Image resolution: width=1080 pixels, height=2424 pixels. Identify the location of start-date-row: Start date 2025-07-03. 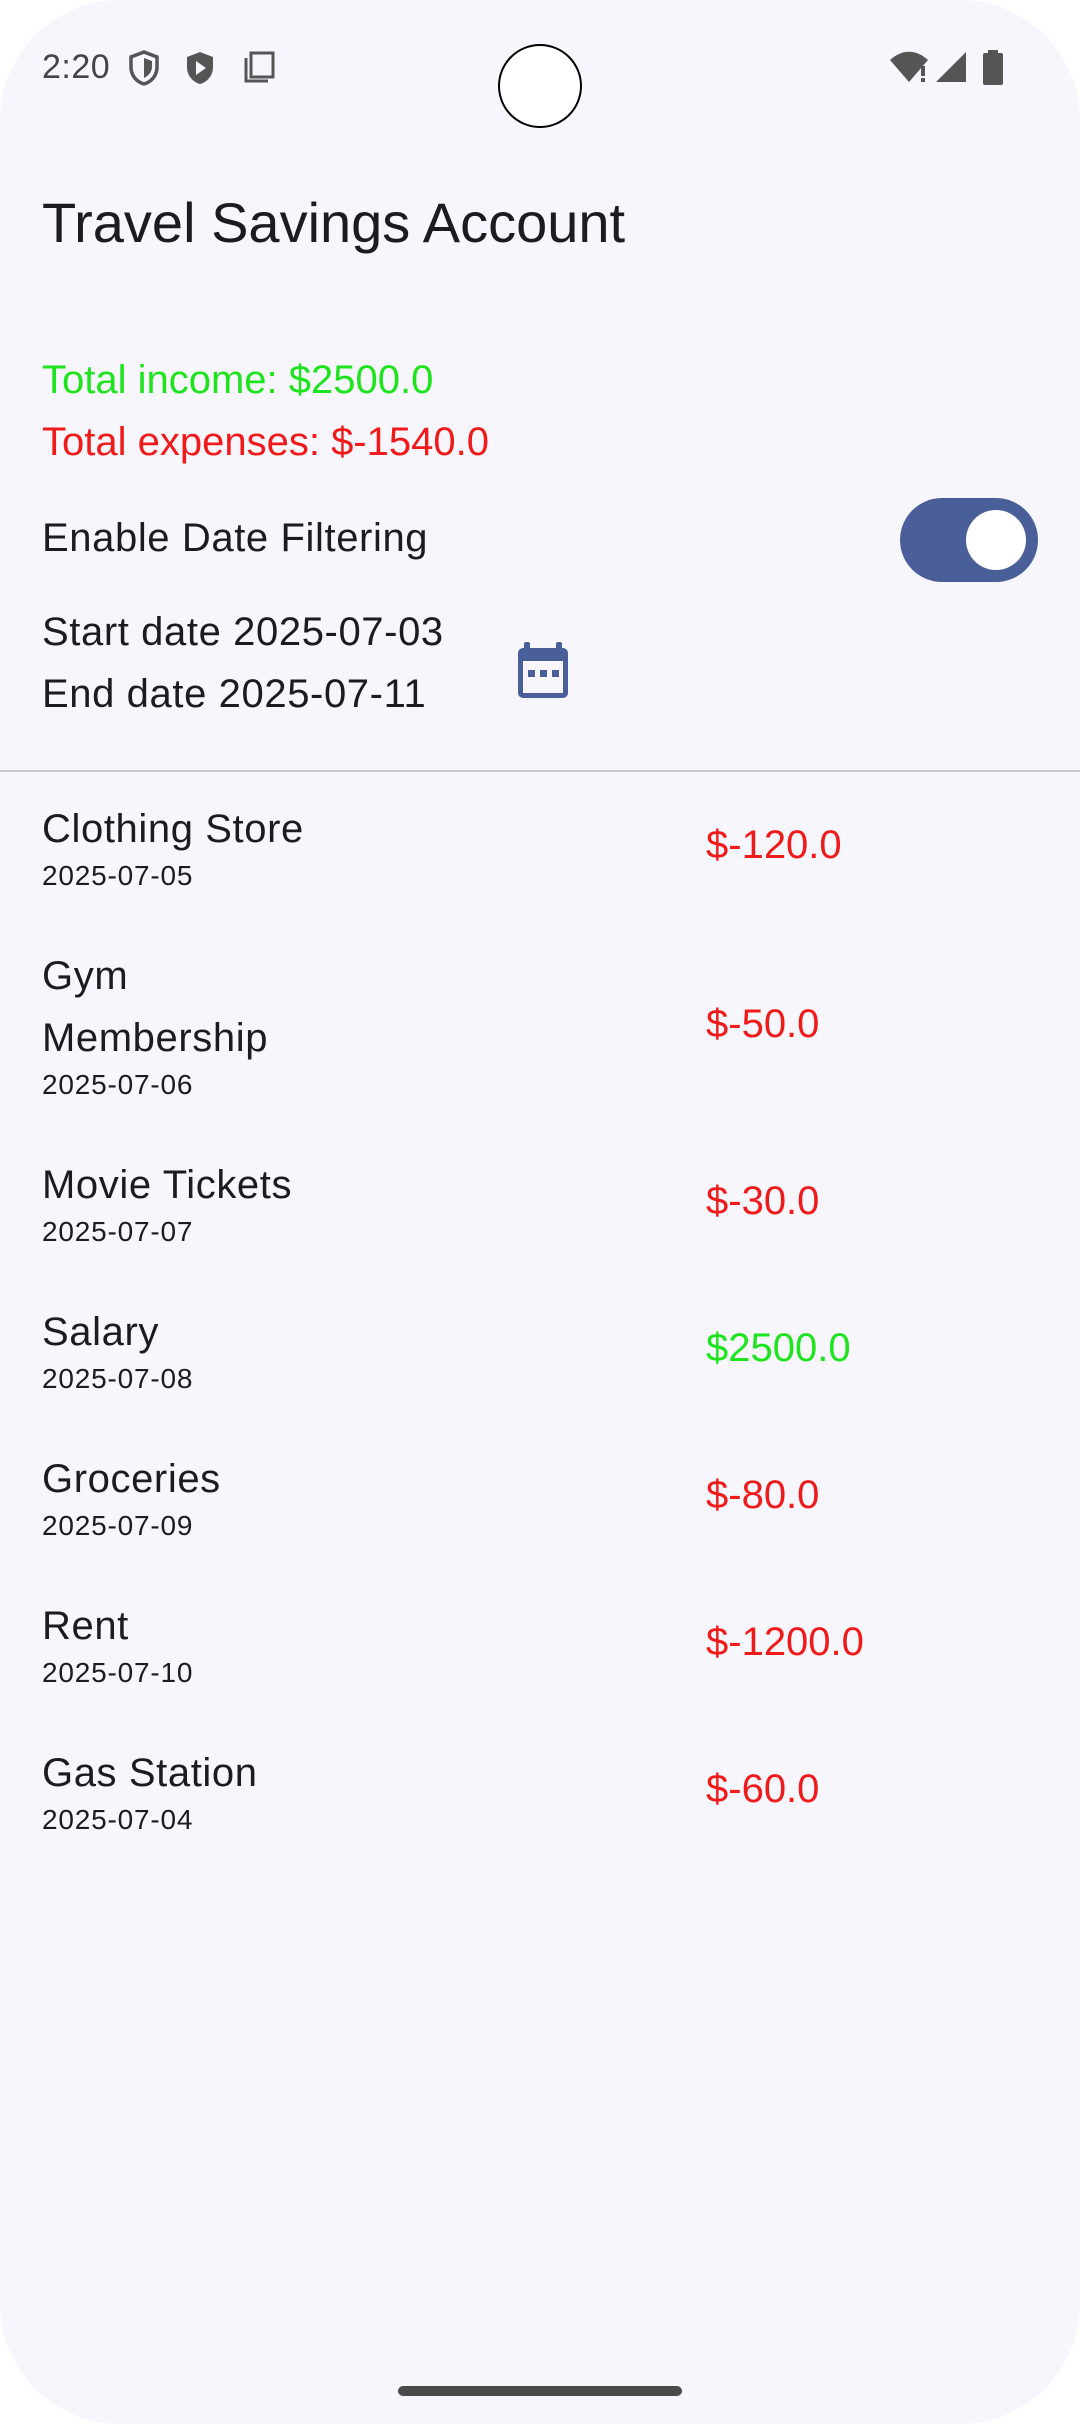
(243, 632).